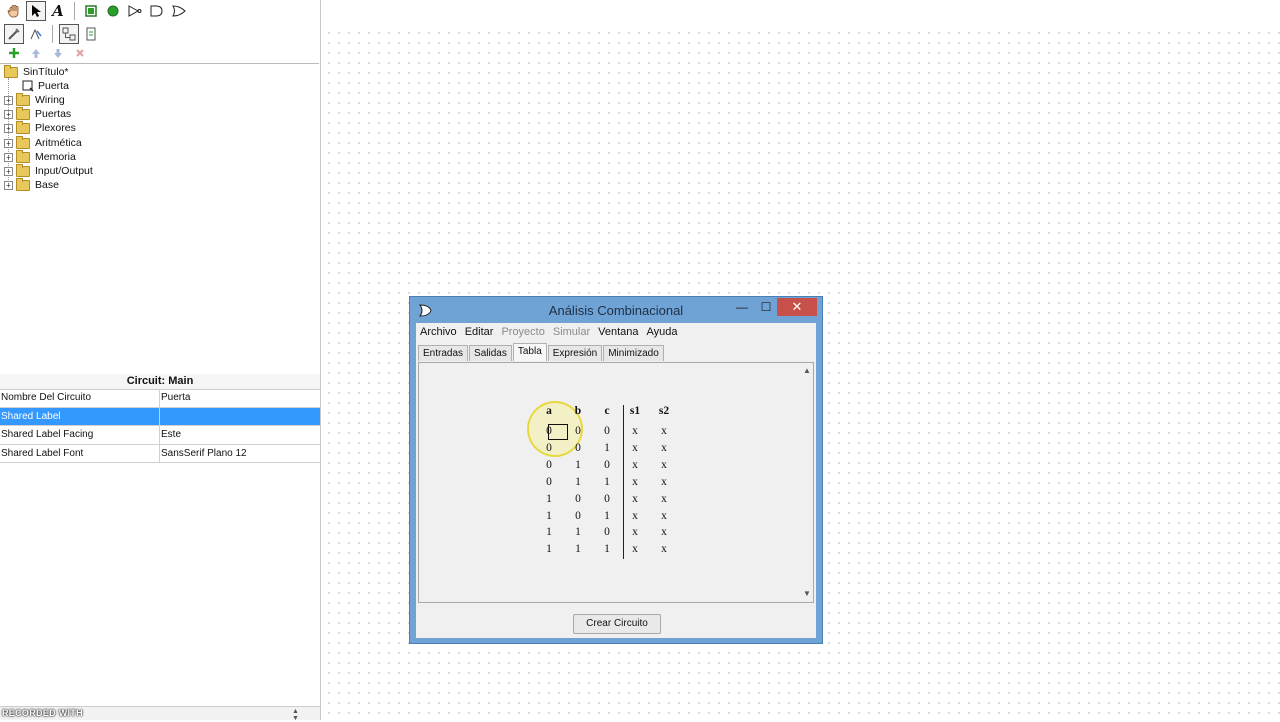 The height and width of the screenshot is (722, 1280). Describe the element at coordinates (91, 11) in the screenshot. I see `input-pin-icon` at that location.